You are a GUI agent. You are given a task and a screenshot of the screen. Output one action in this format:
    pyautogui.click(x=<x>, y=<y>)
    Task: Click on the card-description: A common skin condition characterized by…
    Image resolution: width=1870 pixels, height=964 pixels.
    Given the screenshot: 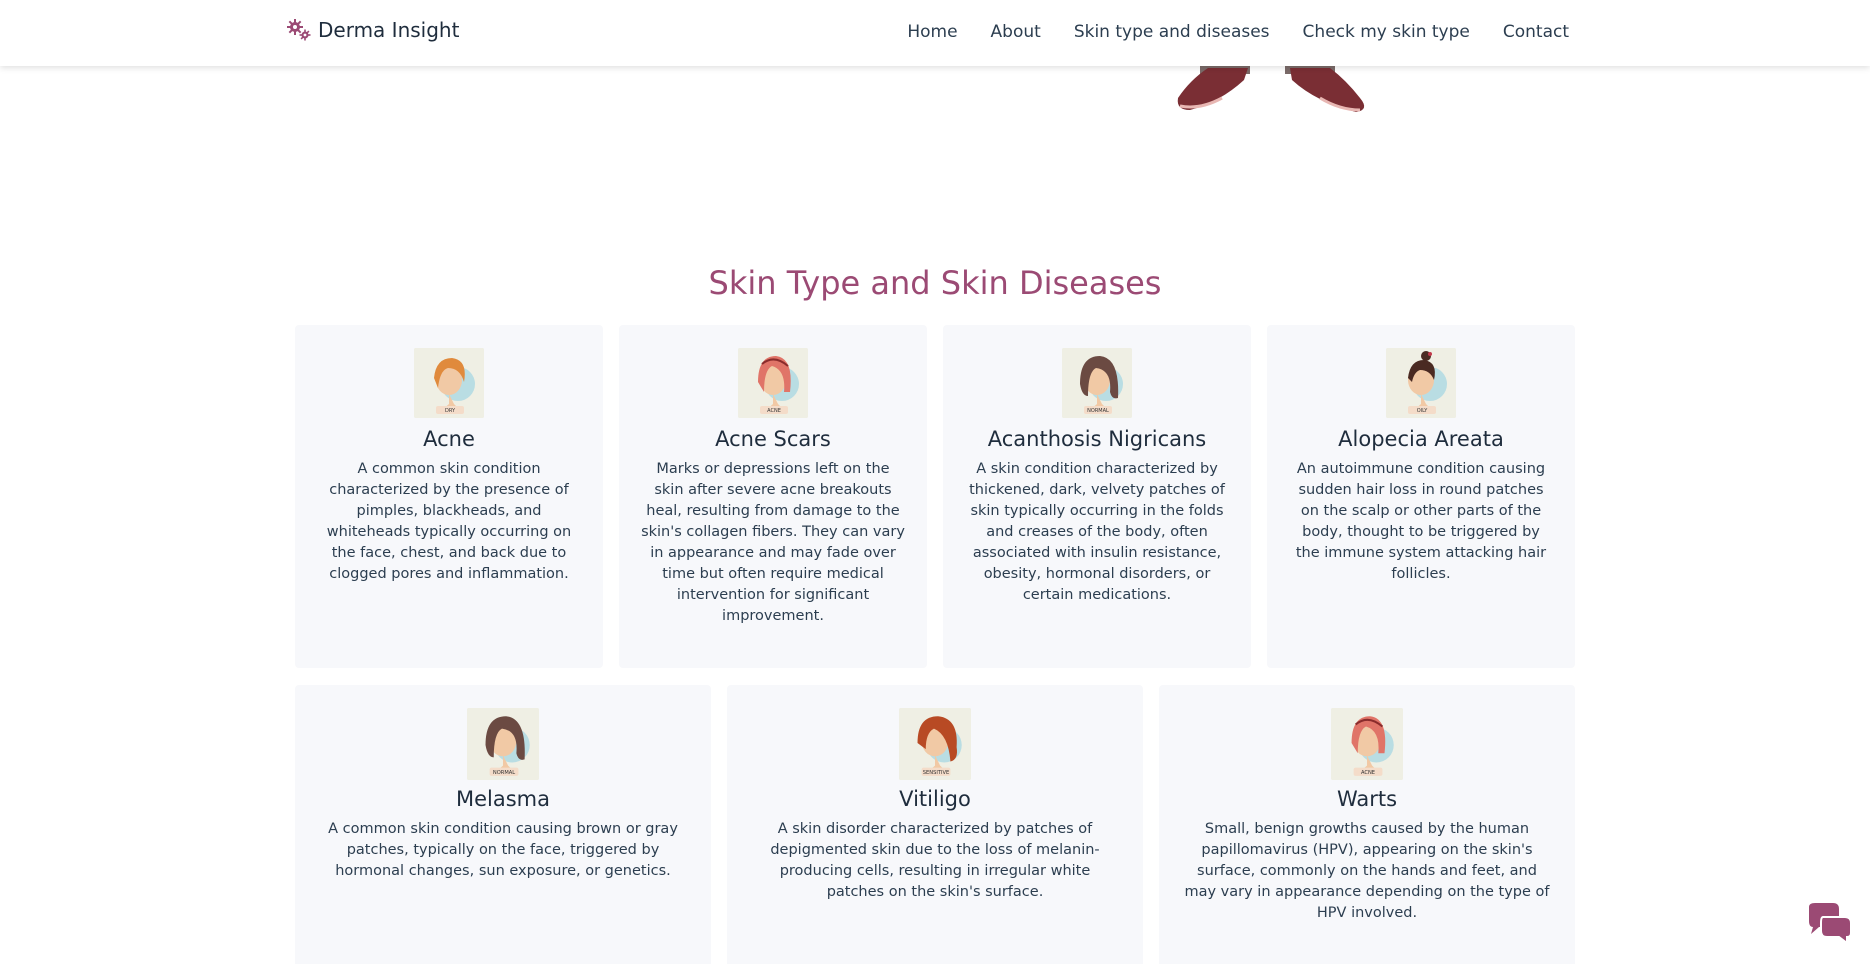 What is the action you would take?
    pyautogui.click(x=449, y=521)
    